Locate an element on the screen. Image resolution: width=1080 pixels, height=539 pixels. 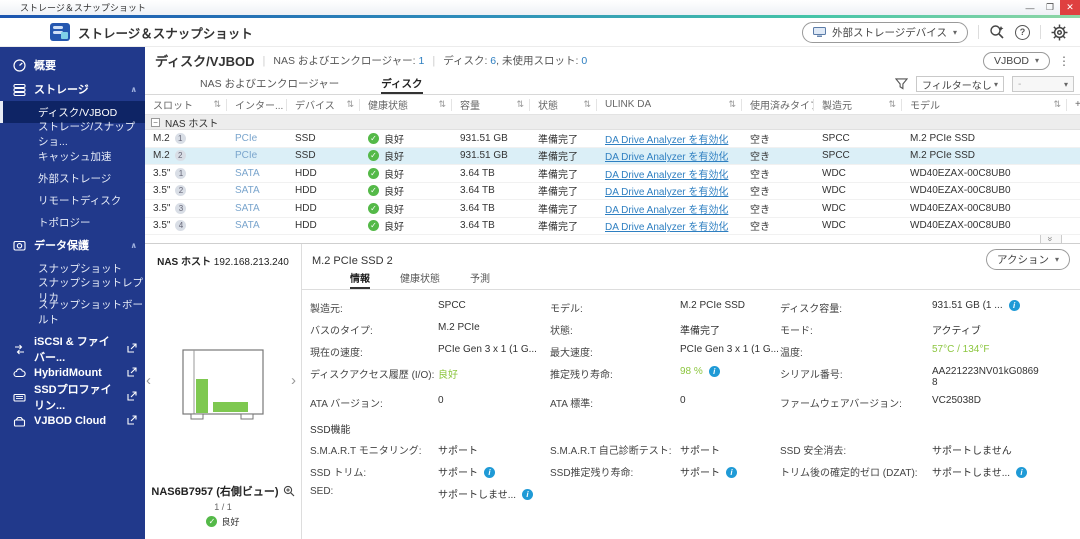
column-header-model: モデル ⇅ is located at coordinates (984, 104).